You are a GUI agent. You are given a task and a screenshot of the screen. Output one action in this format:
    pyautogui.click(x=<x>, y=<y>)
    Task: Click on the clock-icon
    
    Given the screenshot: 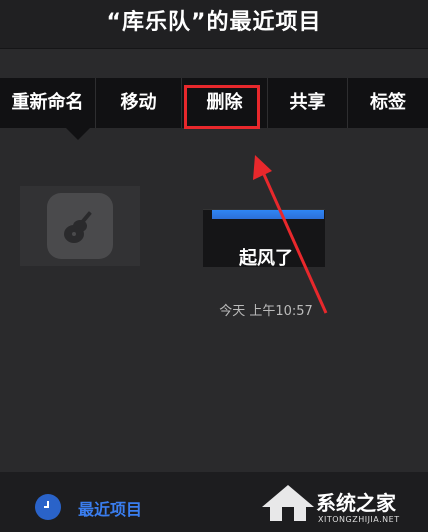 What is the action you would take?
    pyautogui.click(x=48, y=507)
    